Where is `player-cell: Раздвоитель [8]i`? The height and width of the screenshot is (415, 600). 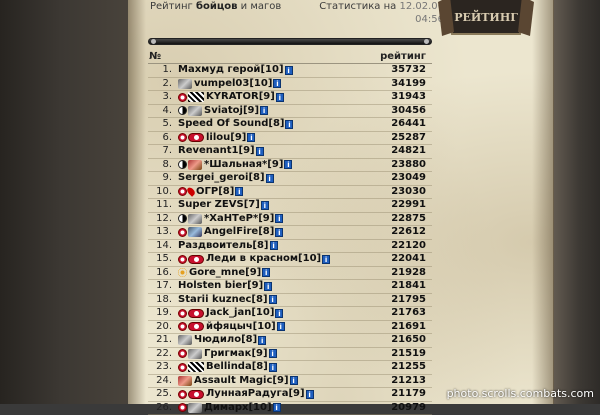
player-cell: Раздвоитель [8]i is located at coordinates (264, 246).